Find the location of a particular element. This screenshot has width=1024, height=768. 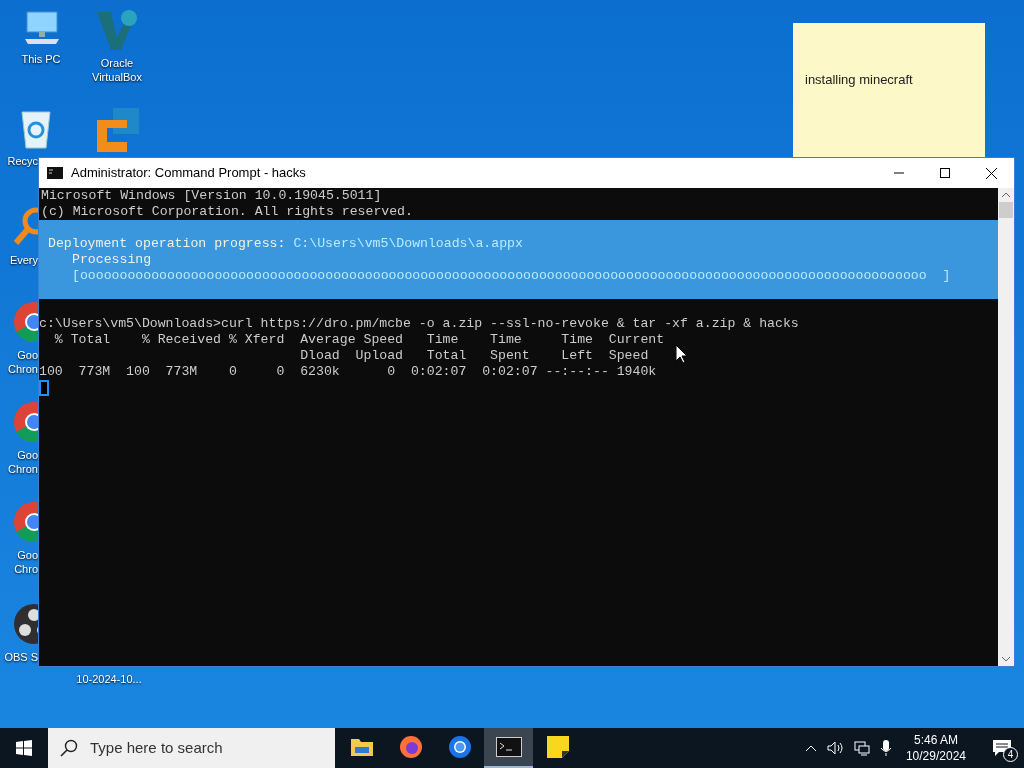

sticky-note-icon is located at coordinates (557, 747).